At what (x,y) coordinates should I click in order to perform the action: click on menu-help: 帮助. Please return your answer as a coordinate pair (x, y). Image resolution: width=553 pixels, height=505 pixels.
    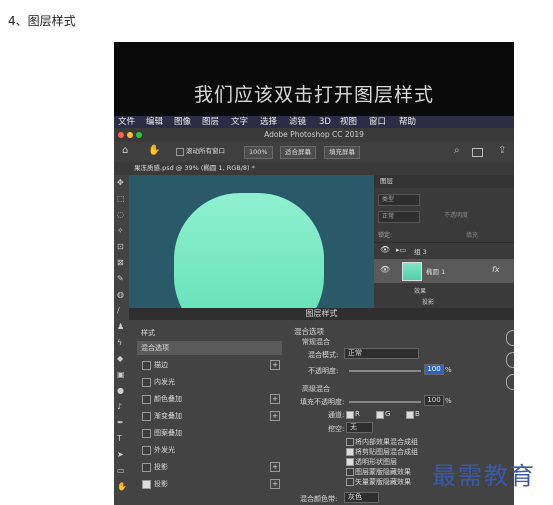
    Looking at the image, I should click on (407, 122).